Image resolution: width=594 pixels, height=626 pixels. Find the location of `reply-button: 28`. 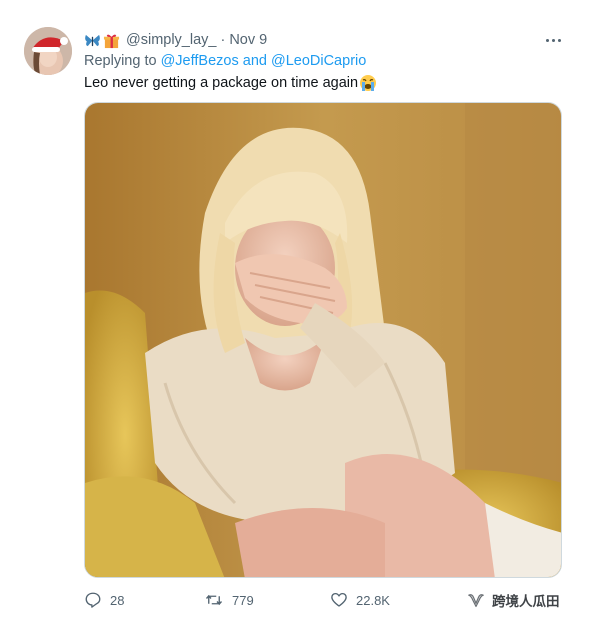

reply-button: 28 is located at coordinates (104, 600).